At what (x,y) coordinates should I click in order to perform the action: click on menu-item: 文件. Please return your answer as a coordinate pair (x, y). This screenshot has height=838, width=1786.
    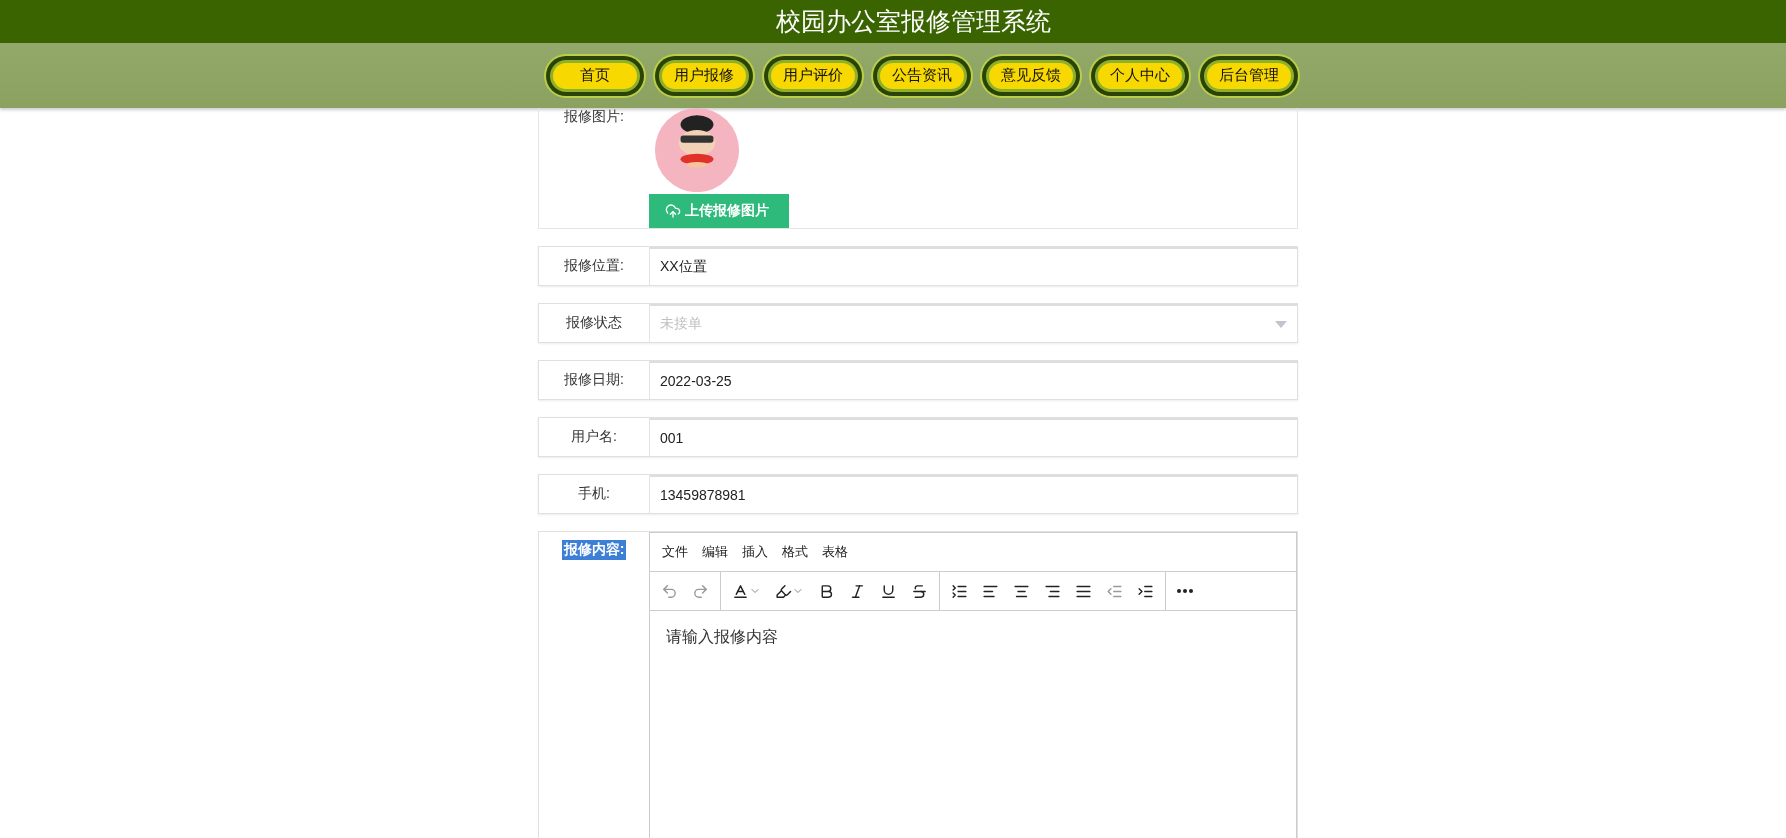
    Looking at the image, I should click on (675, 552).